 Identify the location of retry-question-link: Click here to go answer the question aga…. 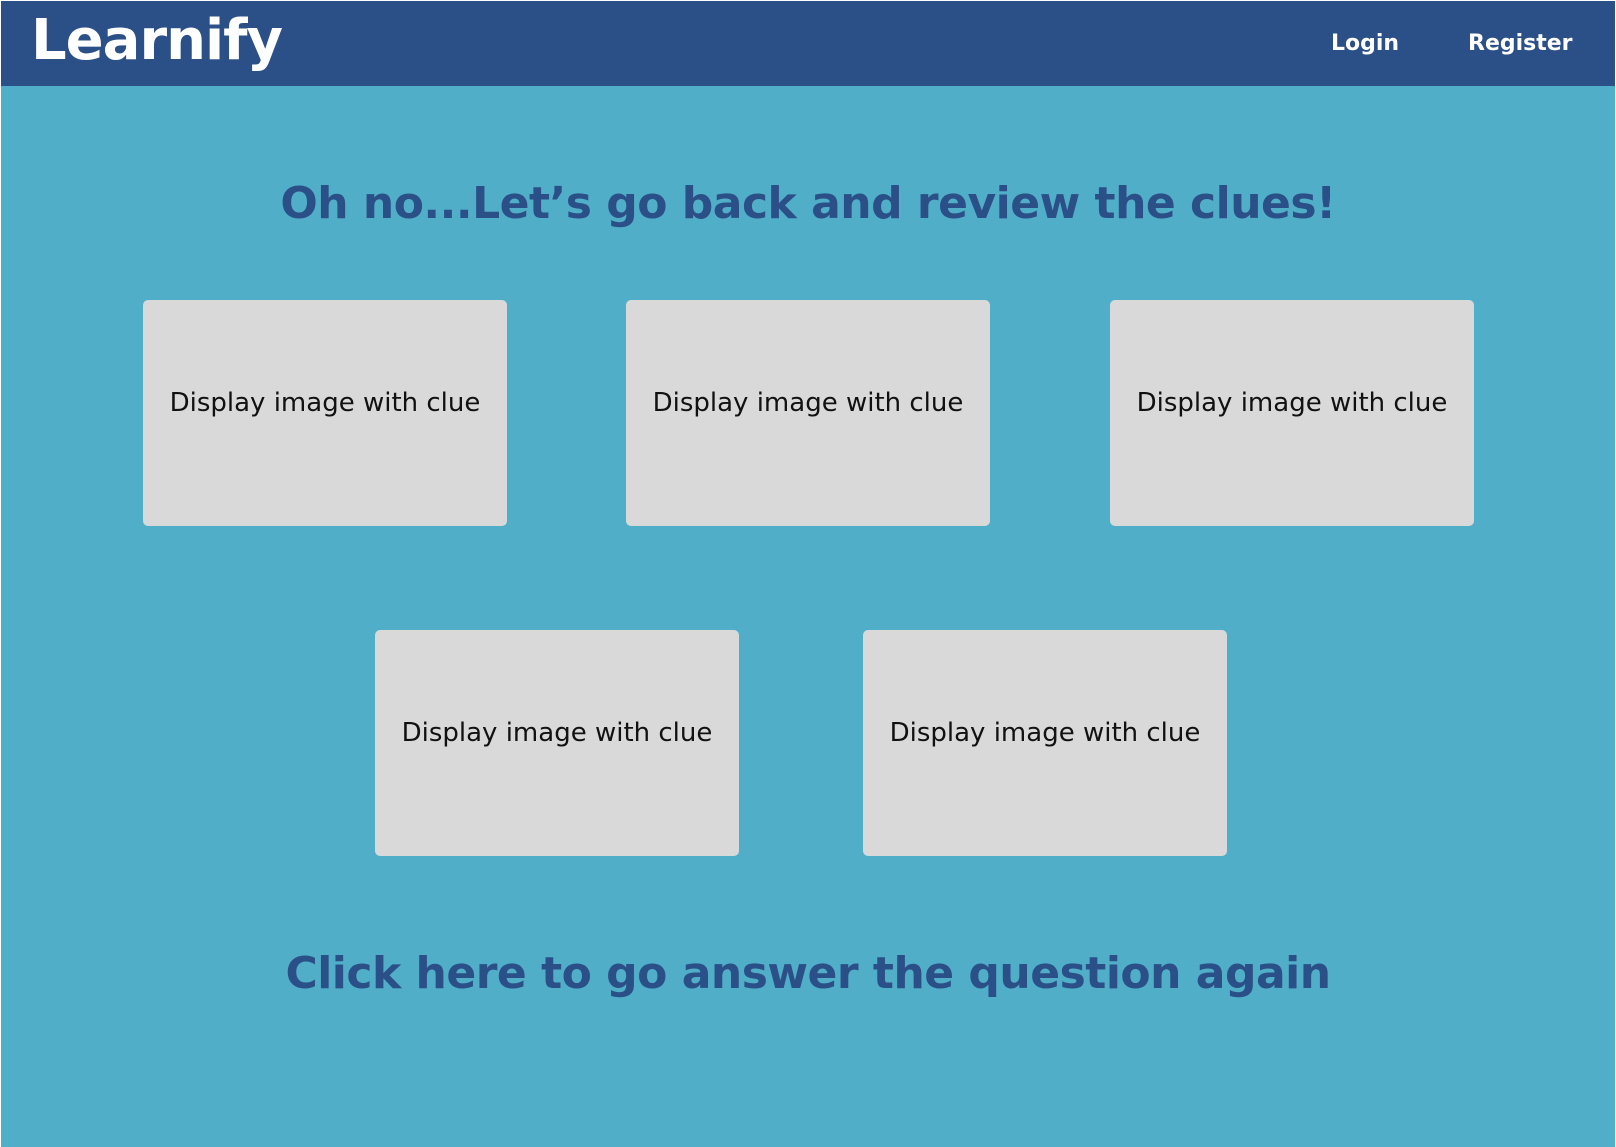
(808, 974).